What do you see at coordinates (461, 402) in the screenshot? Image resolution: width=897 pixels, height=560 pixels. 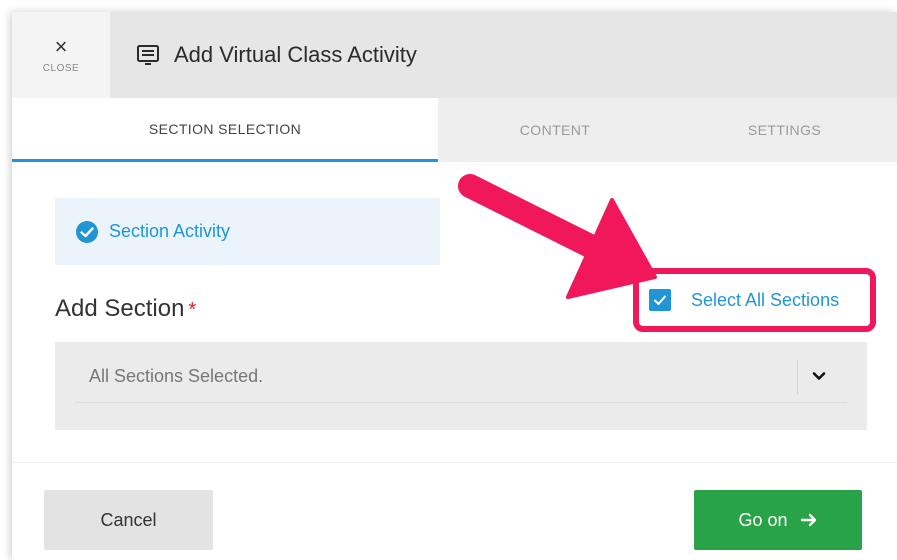 I see `dropdown-underline` at bounding box center [461, 402].